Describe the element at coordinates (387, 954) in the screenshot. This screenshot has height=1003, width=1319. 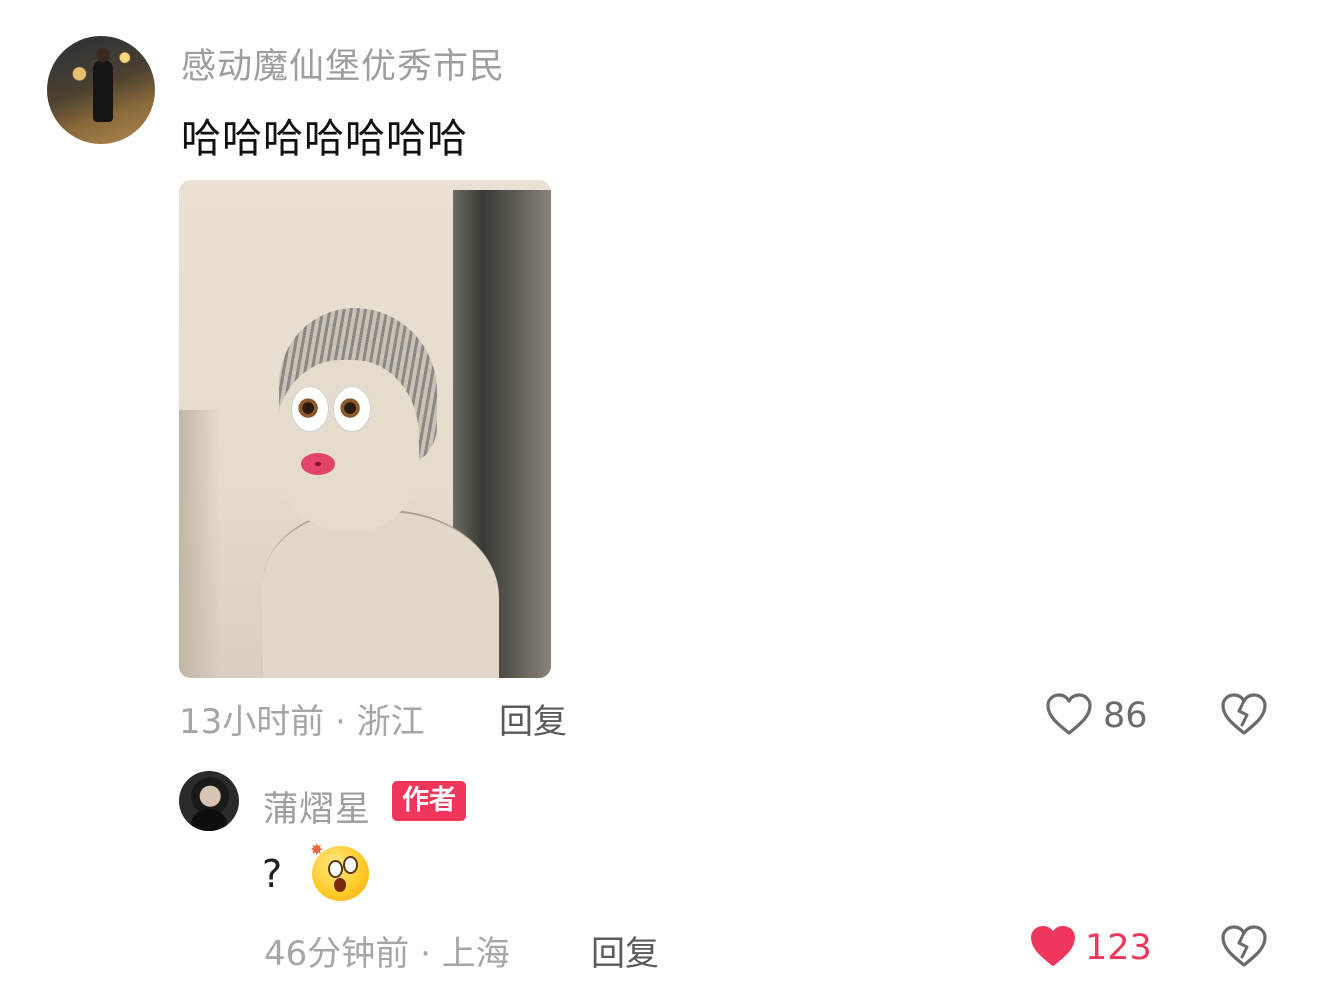
I see `reply-time-location: 46分钟前 · 上海` at that location.